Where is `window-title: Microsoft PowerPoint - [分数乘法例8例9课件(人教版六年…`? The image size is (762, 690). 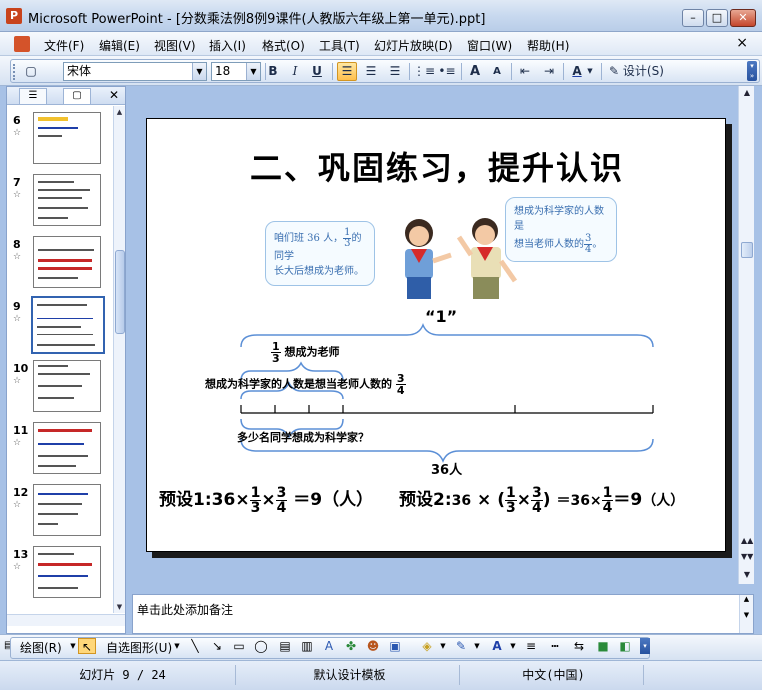 window-title: Microsoft PowerPoint - [分数乘法例8例9课件(人教版六年… is located at coordinates (257, 19).